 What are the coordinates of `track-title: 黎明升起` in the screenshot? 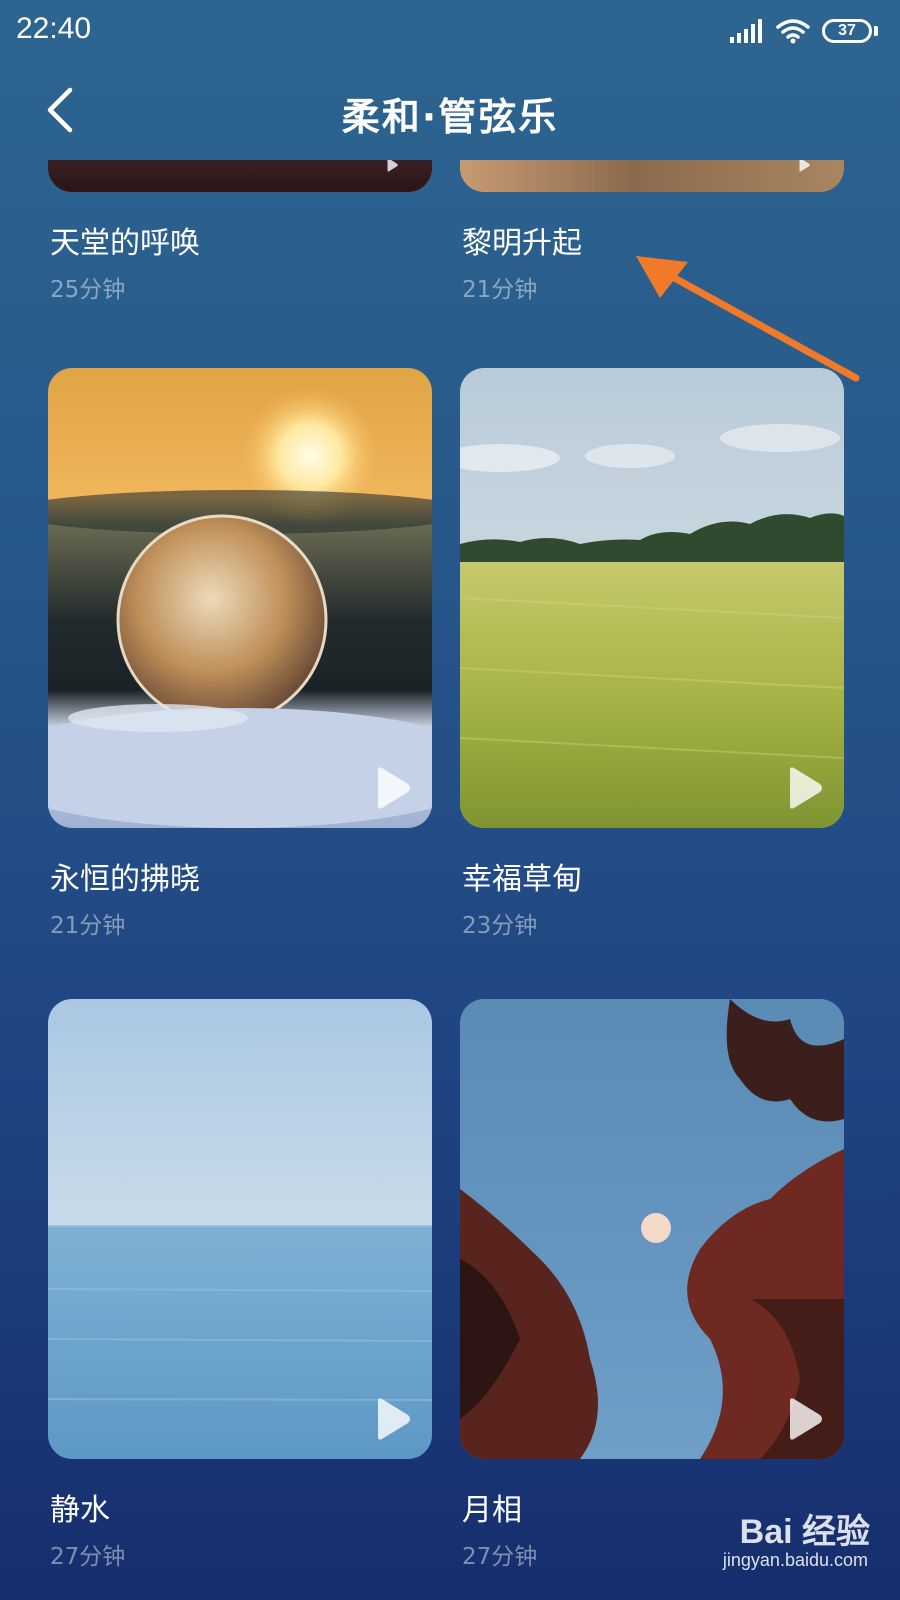 It's located at (522, 243).